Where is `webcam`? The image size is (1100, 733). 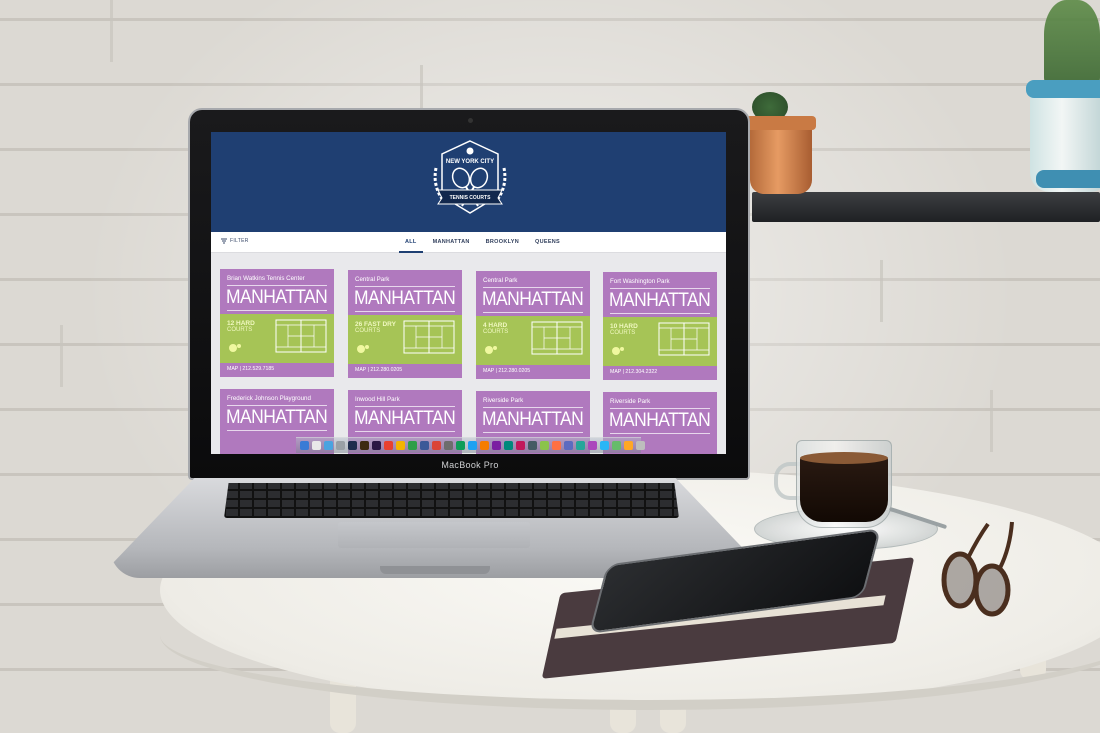 webcam is located at coordinates (470, 120).